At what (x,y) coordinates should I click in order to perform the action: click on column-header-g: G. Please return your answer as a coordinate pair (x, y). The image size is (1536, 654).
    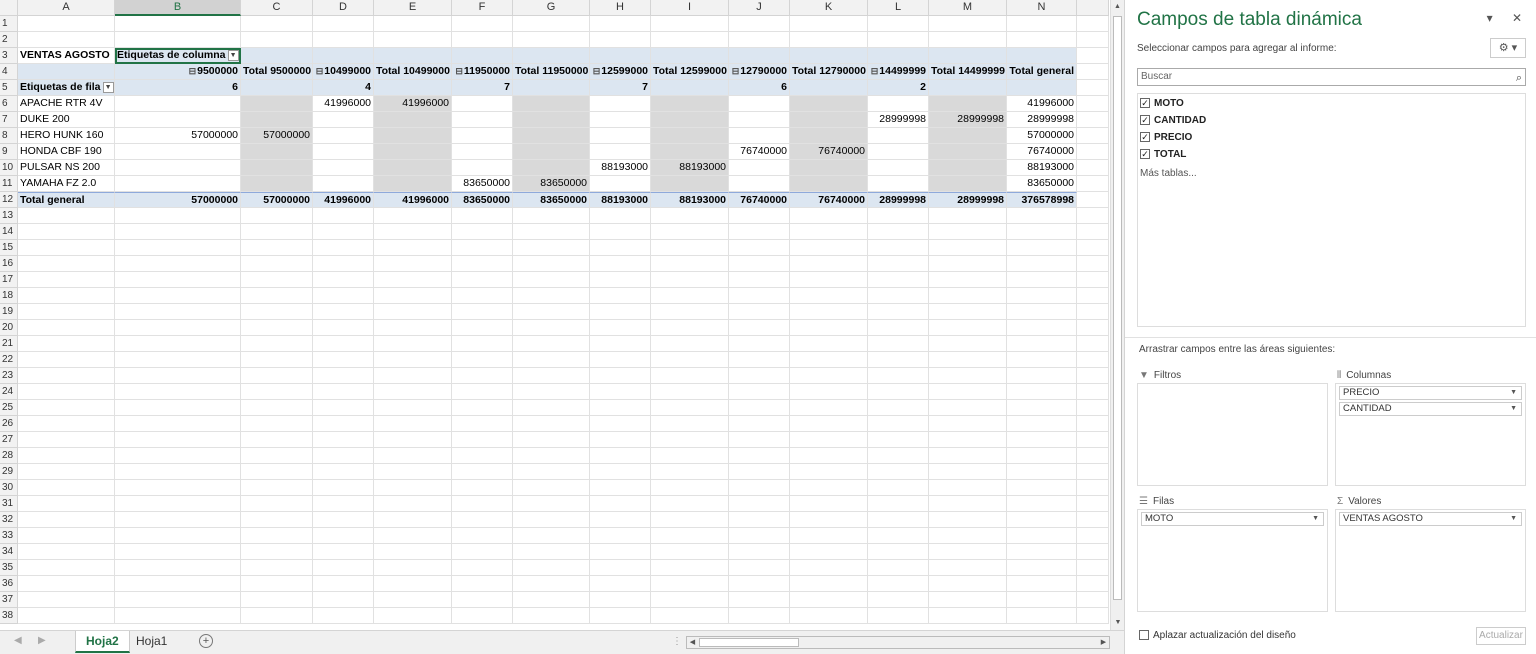
    Looking at the image, I should click on (551, 8).